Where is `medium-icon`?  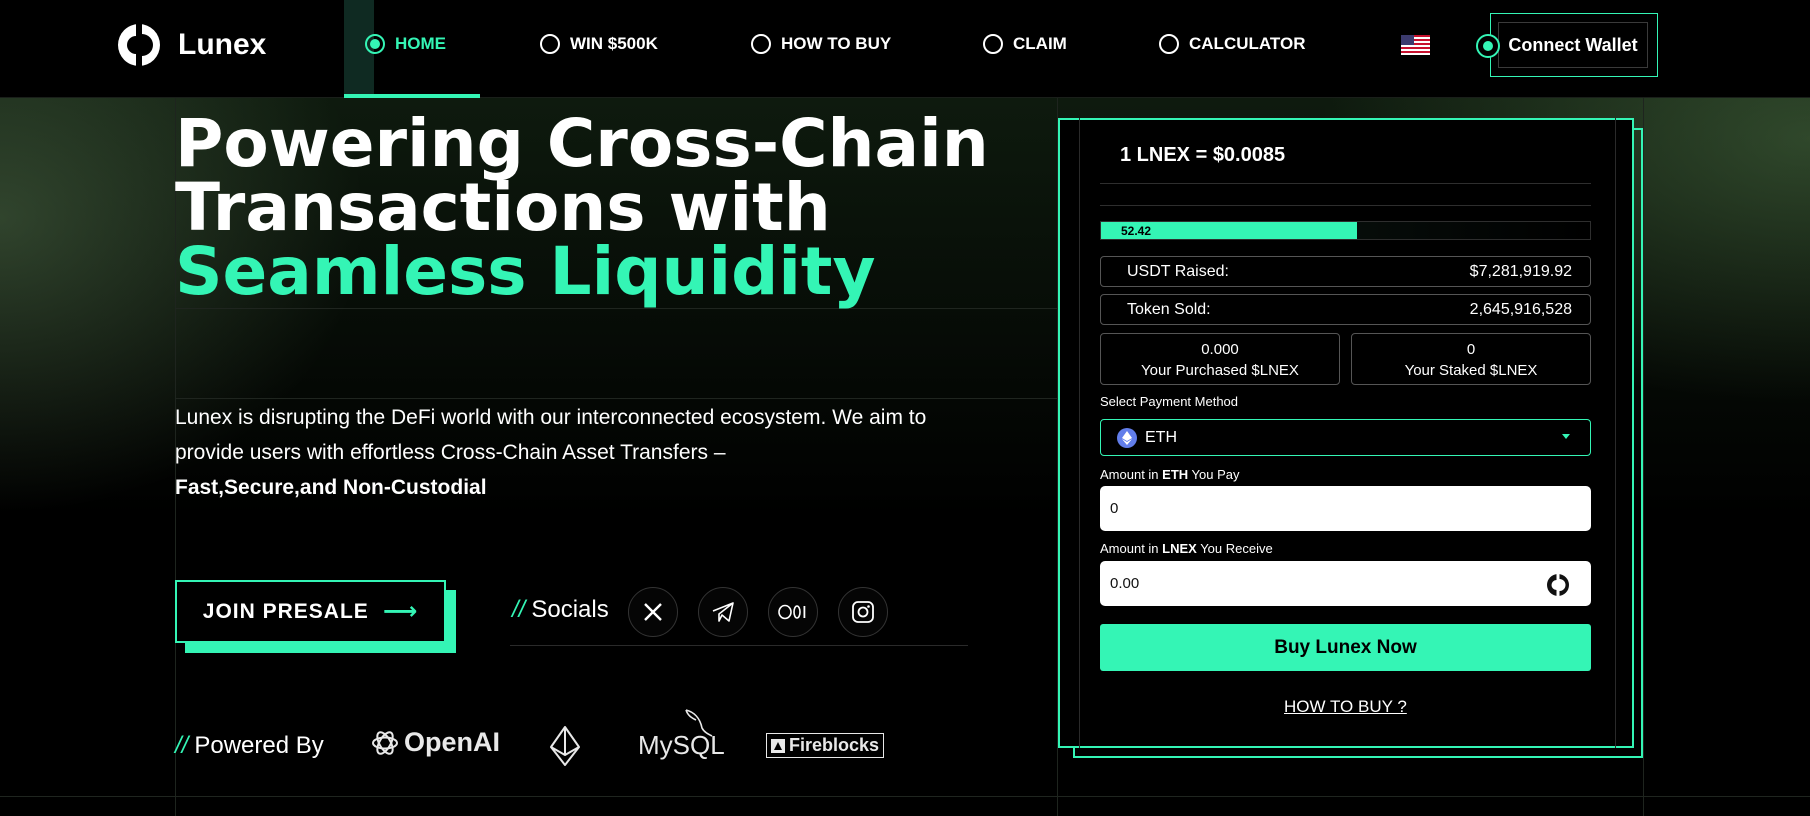 medium-icon is located at coordinates (792, 612).